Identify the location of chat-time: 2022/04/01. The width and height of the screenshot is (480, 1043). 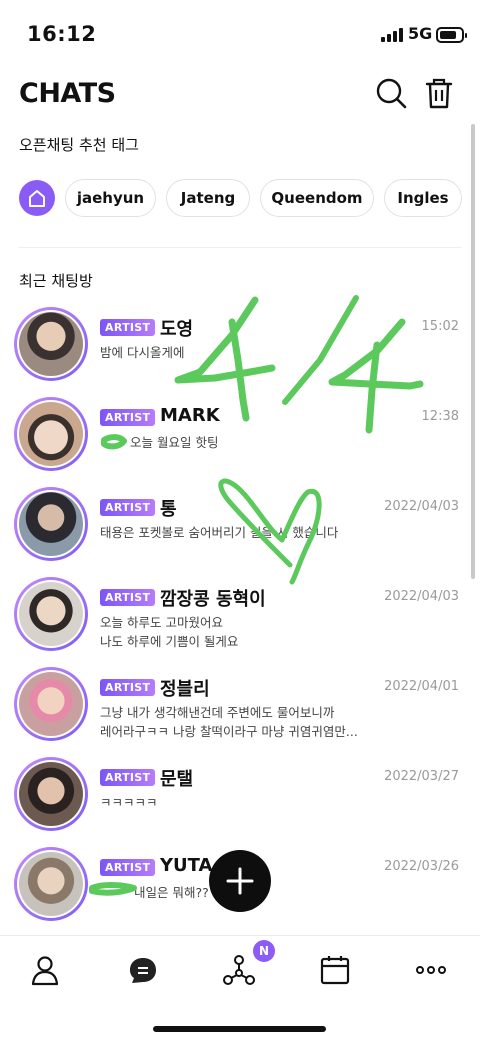
(421, 686).